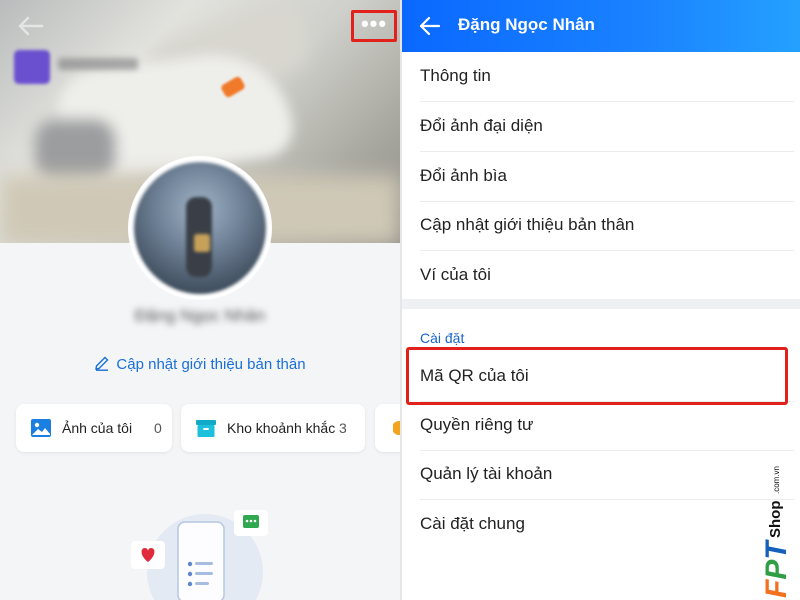 The width and height of the screenshot is (800, 600). I want to click on more-horizontal-icon: •••, so click(374, 23).